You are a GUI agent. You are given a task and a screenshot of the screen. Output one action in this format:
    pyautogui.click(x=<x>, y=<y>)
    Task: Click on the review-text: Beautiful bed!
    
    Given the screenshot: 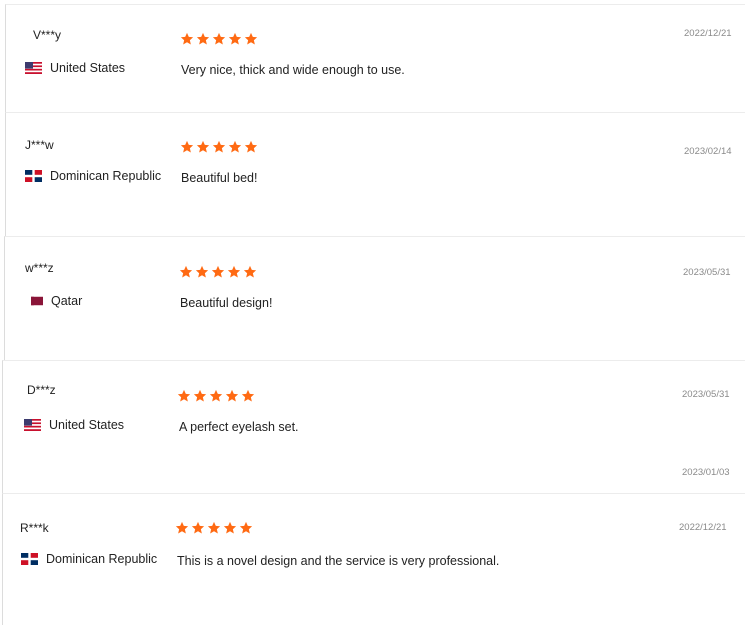 What is the action you would take?
    pyautogui.click(x=219, y=178)
    